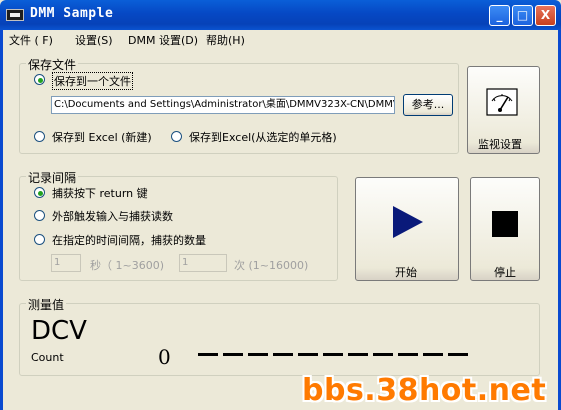  Describe the element at coordinates (102, 137) in the screenshot. I see `save-excel-new-label: 保存到 Excel (新建)` at that location.